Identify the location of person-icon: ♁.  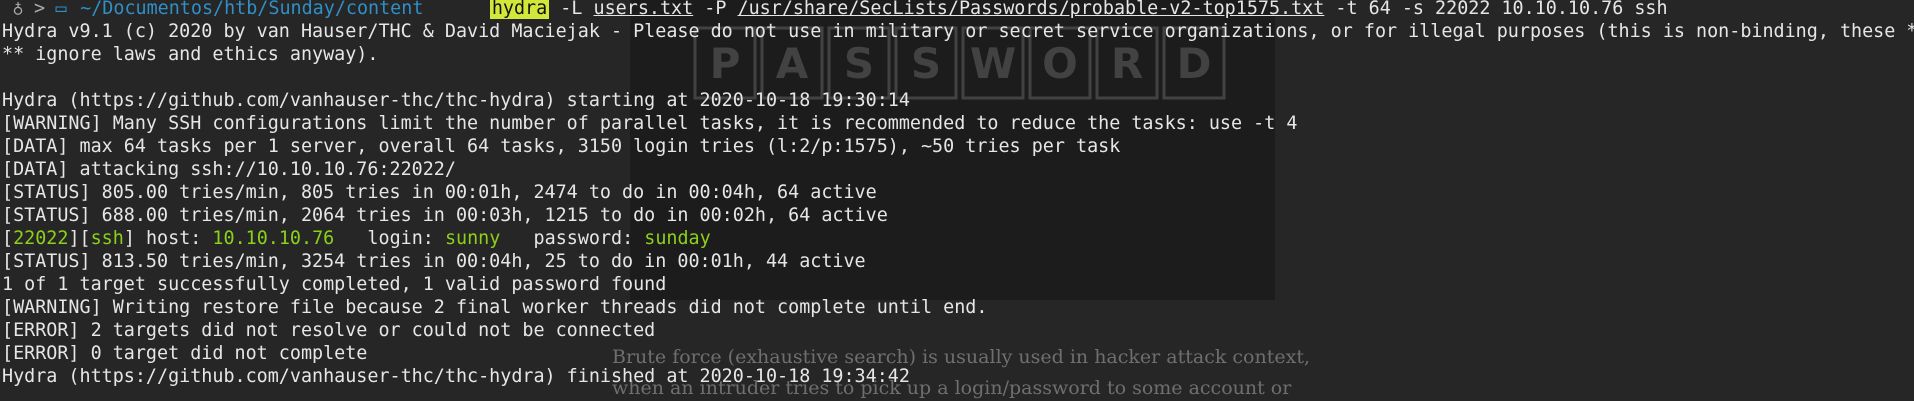
(18, 9).